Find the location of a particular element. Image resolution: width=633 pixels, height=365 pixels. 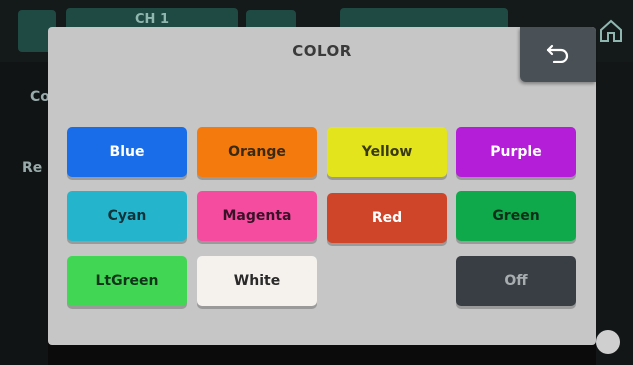

color-off-button: Off is located at coordinates (516, 281).